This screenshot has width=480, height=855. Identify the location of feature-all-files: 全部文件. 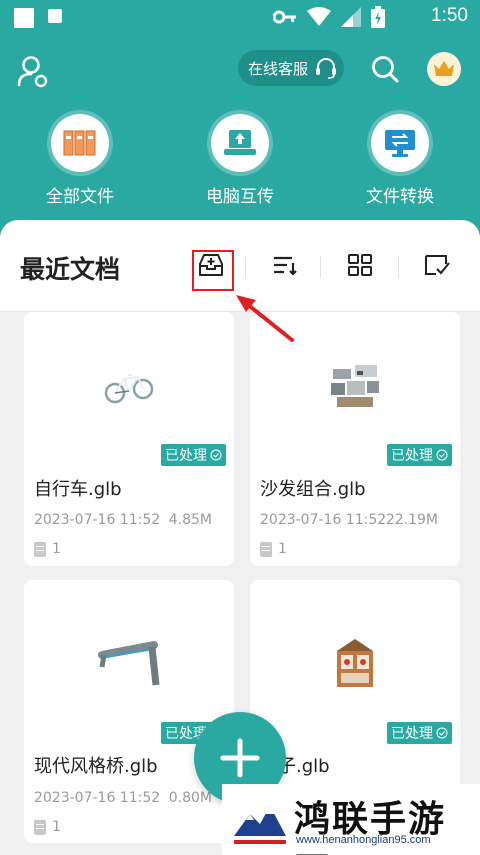
(80, 160).